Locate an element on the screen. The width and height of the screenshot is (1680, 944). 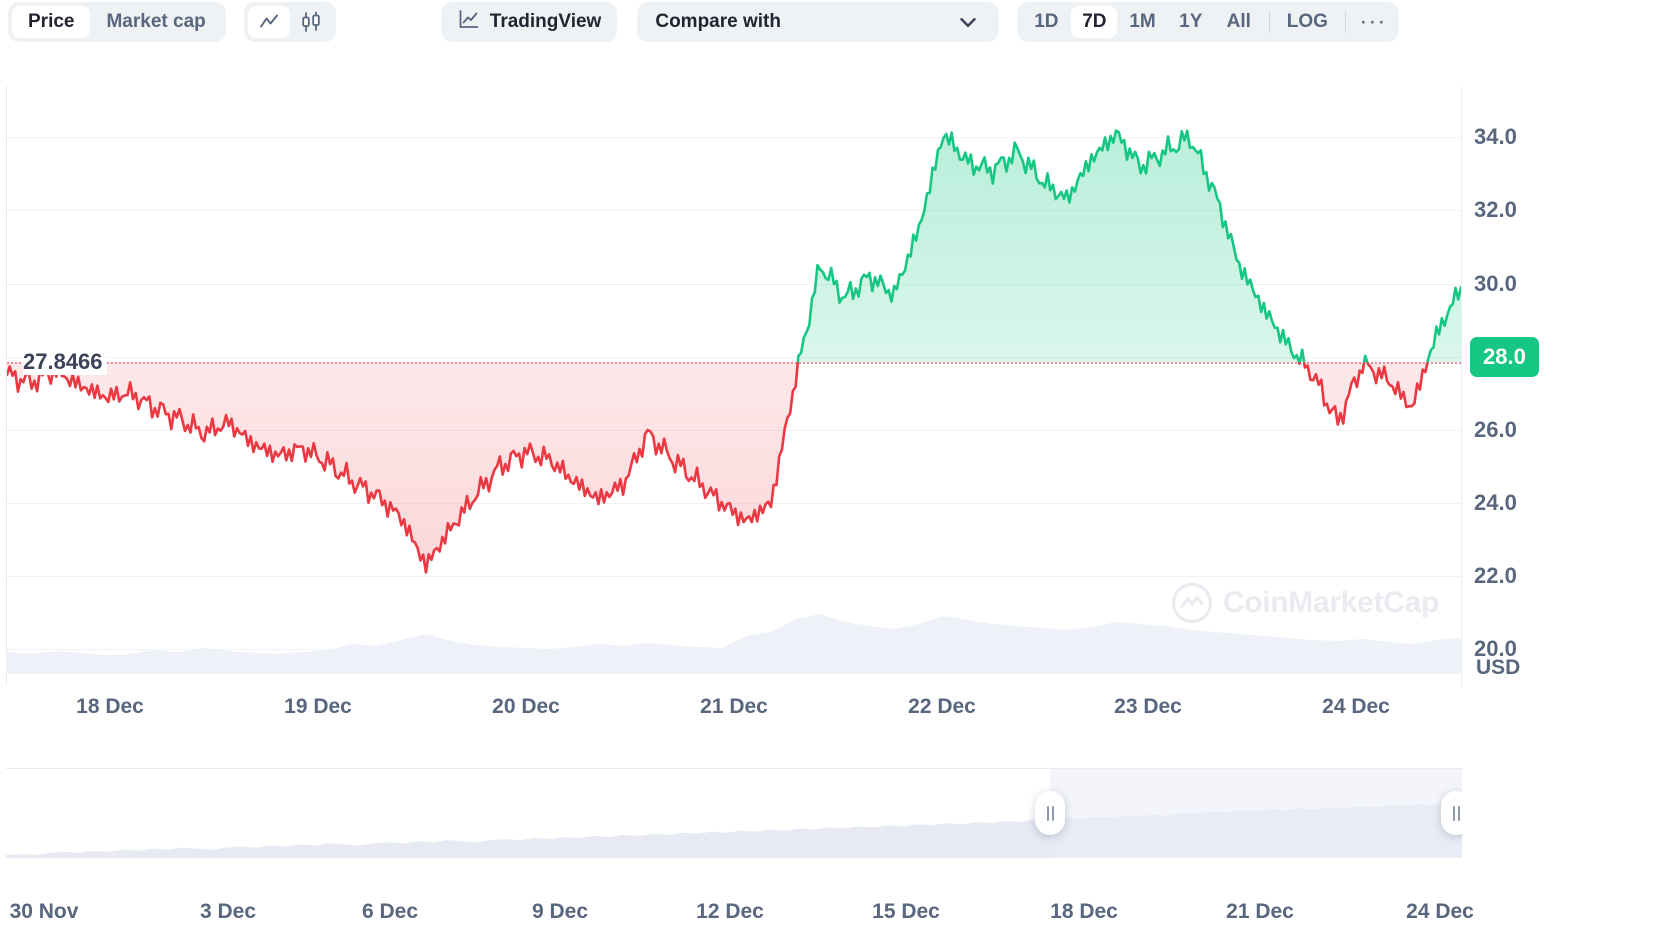
tab-market-cap: Market cap is located at coordinates (155, 22).